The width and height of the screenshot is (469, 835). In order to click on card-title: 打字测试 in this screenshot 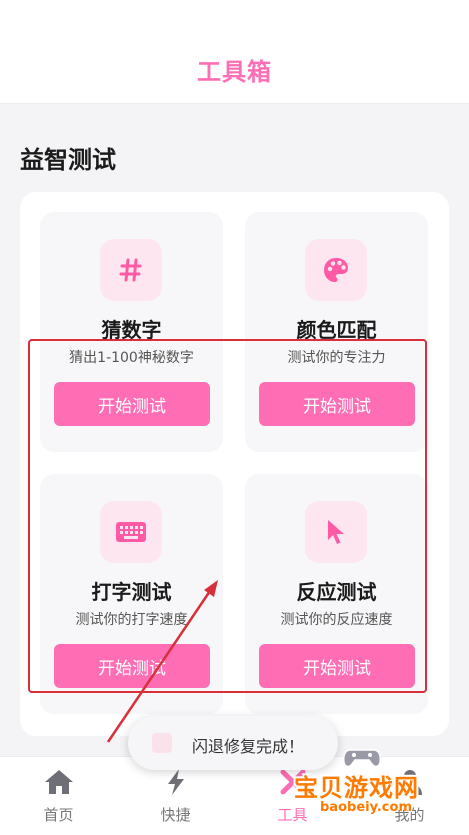, I will do `click(131, 592)`.